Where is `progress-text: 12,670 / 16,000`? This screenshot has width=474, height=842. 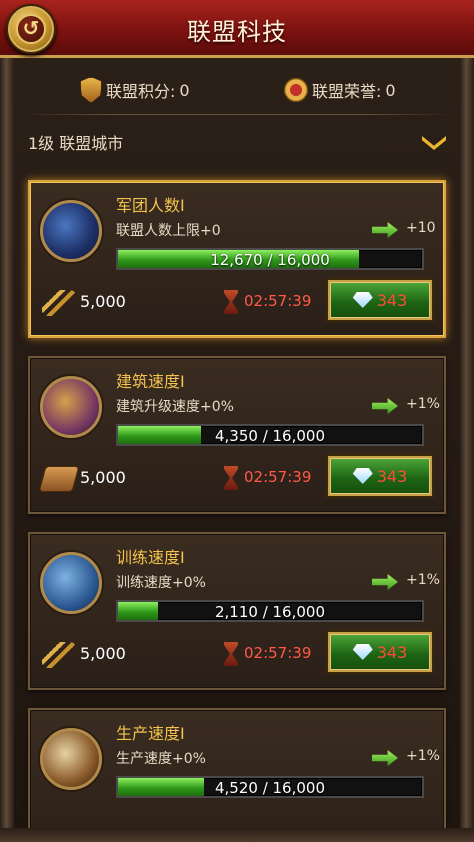 progress-text: 12,670 / 16,000 is located at coordinates (270, 260).